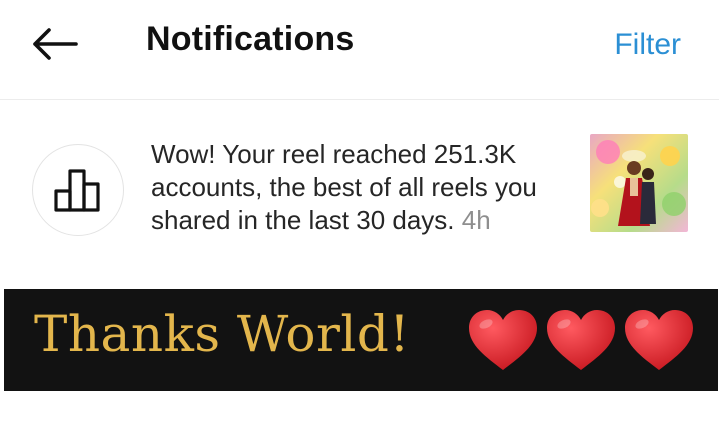 This screenshot has width=719, height=439. I want to click on insights-avatar, so click(78, 190).